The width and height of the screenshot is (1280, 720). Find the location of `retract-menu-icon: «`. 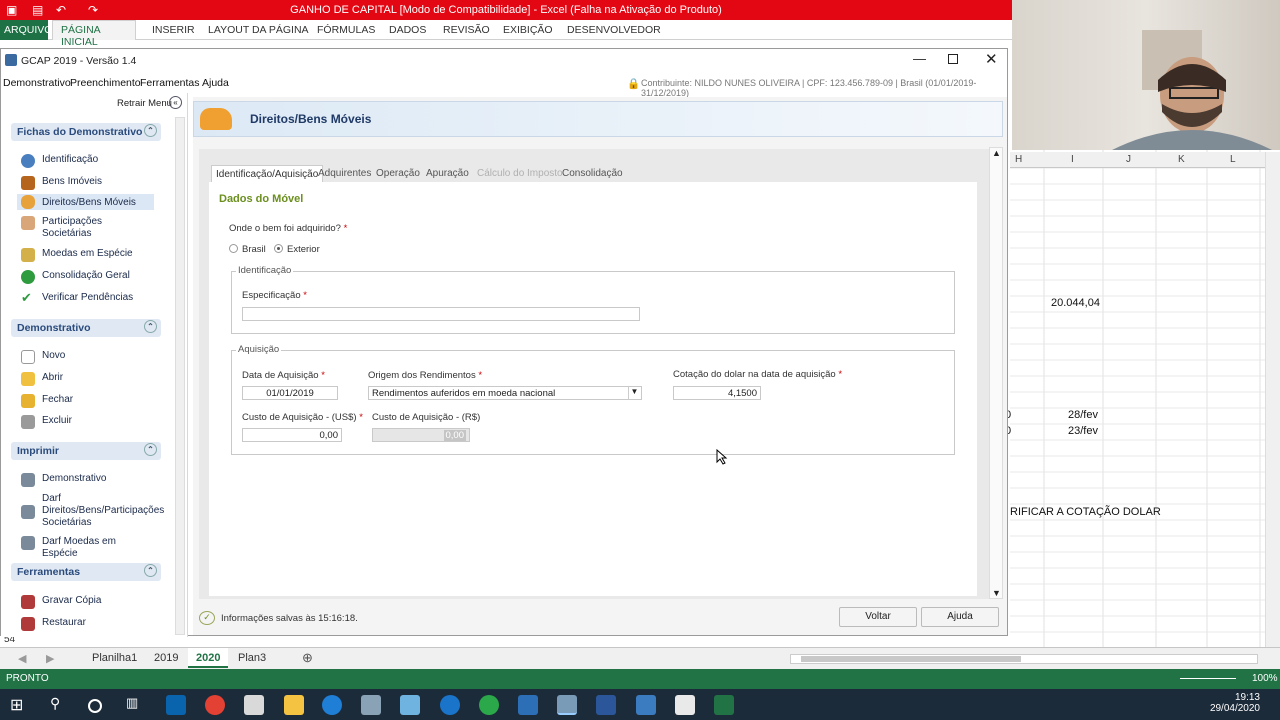

retract-menu-icon: « is located at coordinates (175, 102).